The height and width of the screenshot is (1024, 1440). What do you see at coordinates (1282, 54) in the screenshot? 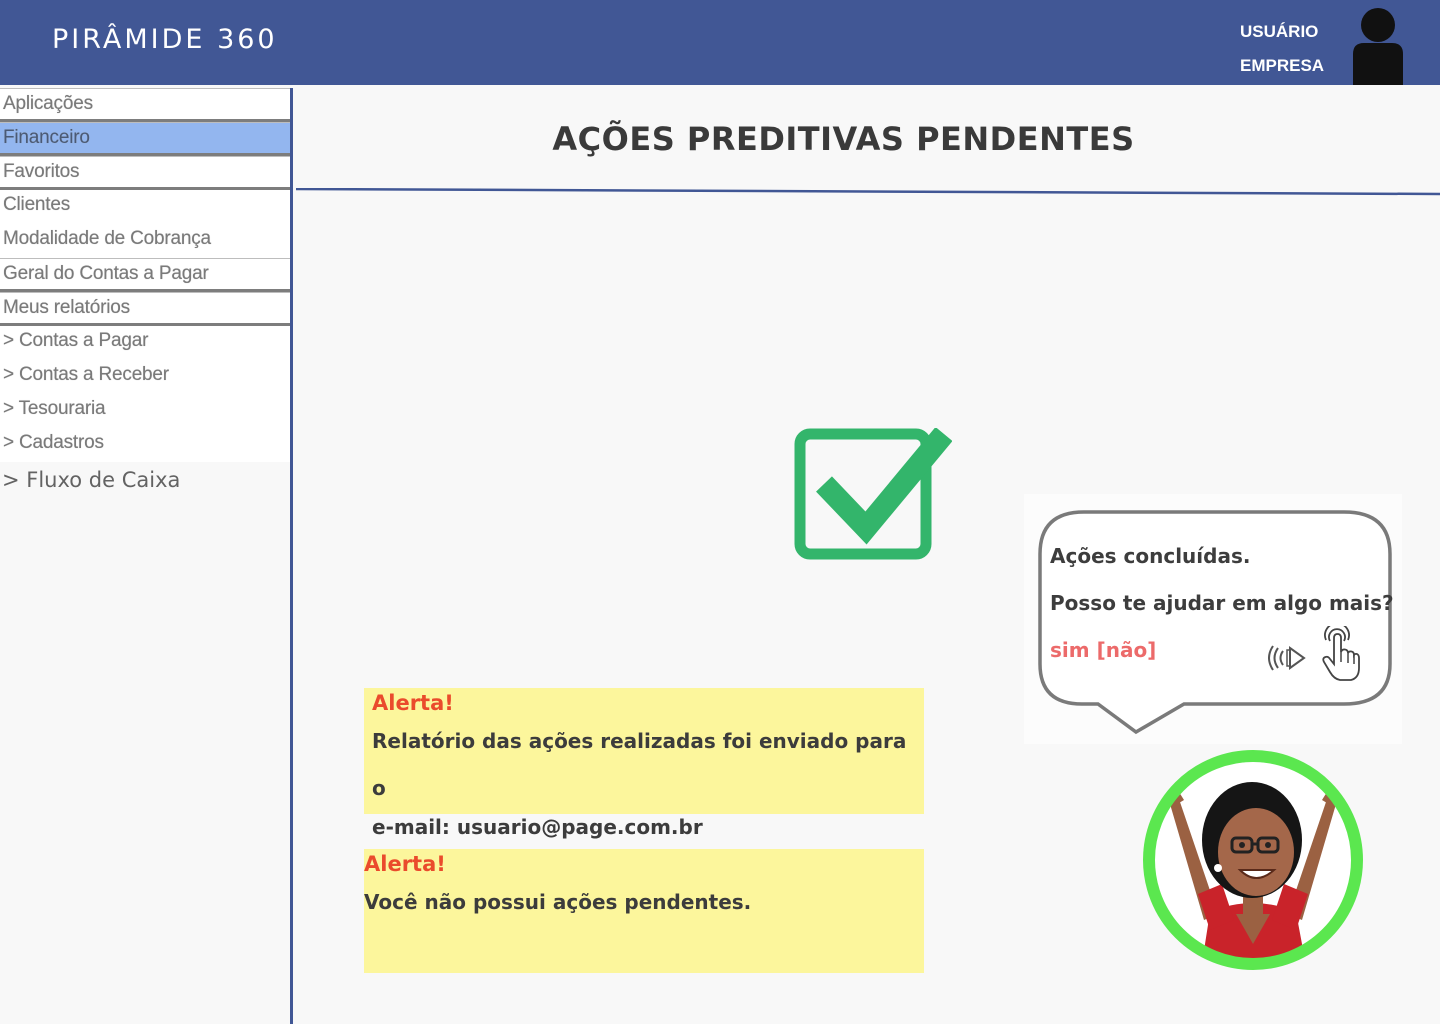
I see `user-info: USUÁRIO EMPRESA` at bounding box center [1282, 54].